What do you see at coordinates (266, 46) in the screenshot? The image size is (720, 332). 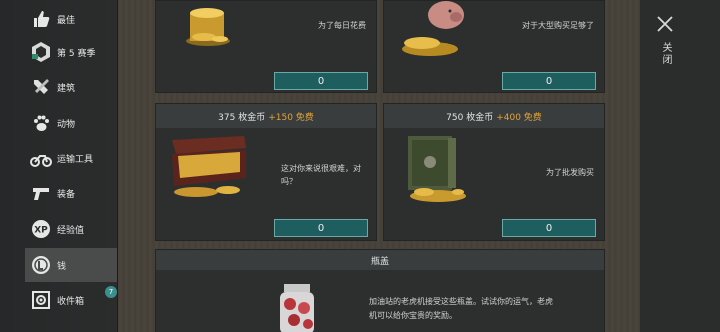 I see `offer-card: 为了每日花费 0` at bounding box center [266, 46].